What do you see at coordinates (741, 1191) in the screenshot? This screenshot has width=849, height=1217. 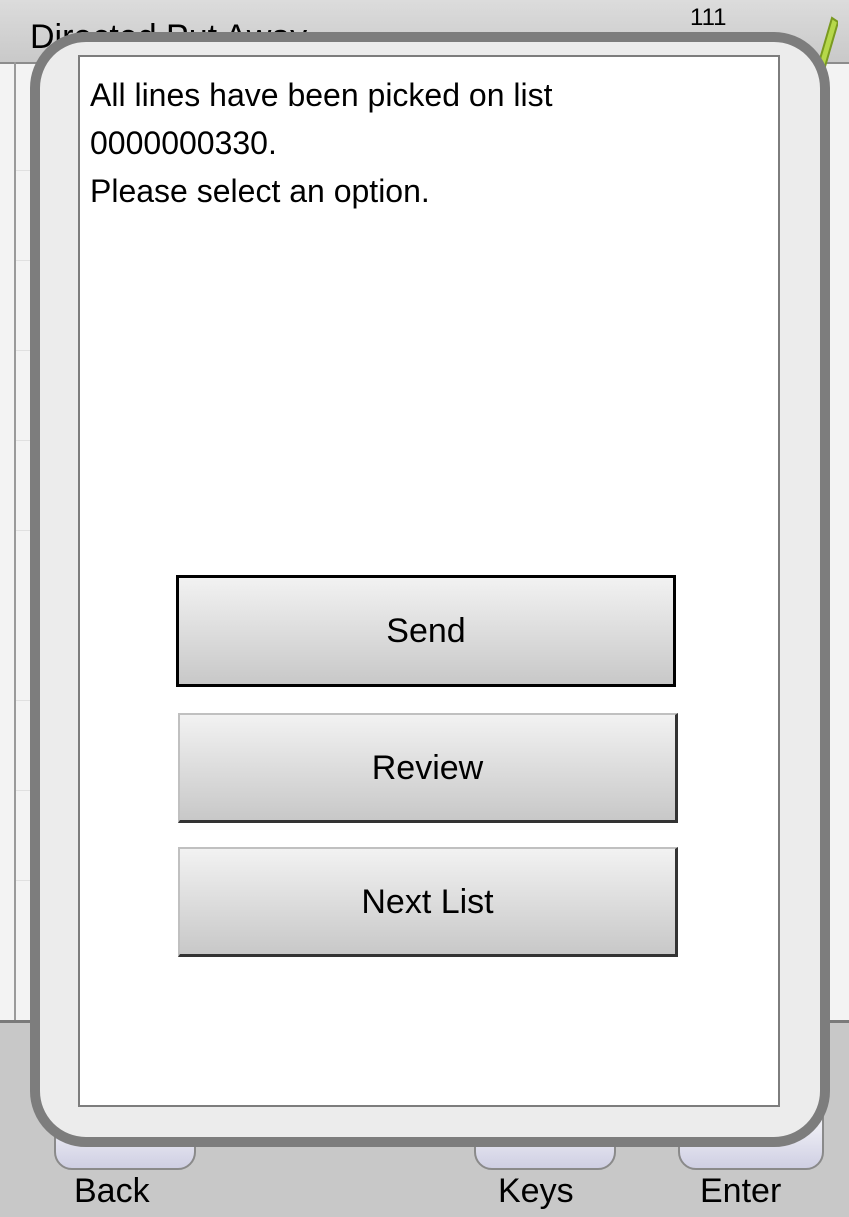 I see `enter-label: Enter` at bounding box center [741, 1191].